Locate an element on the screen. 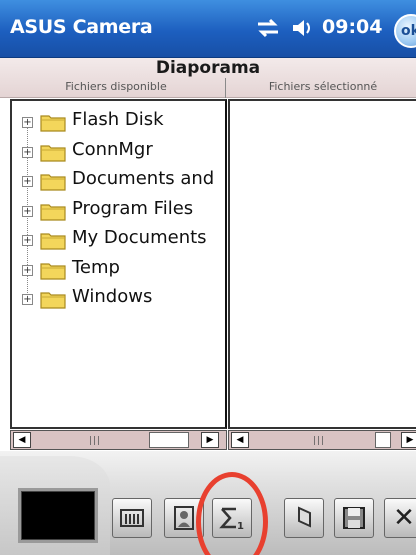  column-header-available: Fichiers disponible is located at coordinates (116, 86).